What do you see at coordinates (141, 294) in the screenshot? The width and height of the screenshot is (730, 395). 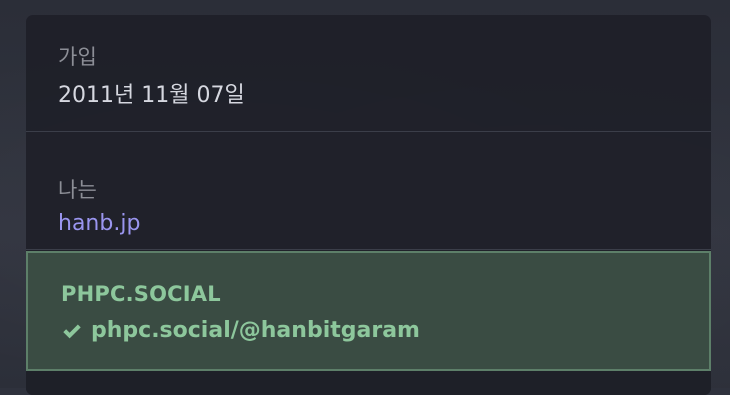 I see `field-verified-label: PHPC.SOCIAL` at bounding box center [141, 294].